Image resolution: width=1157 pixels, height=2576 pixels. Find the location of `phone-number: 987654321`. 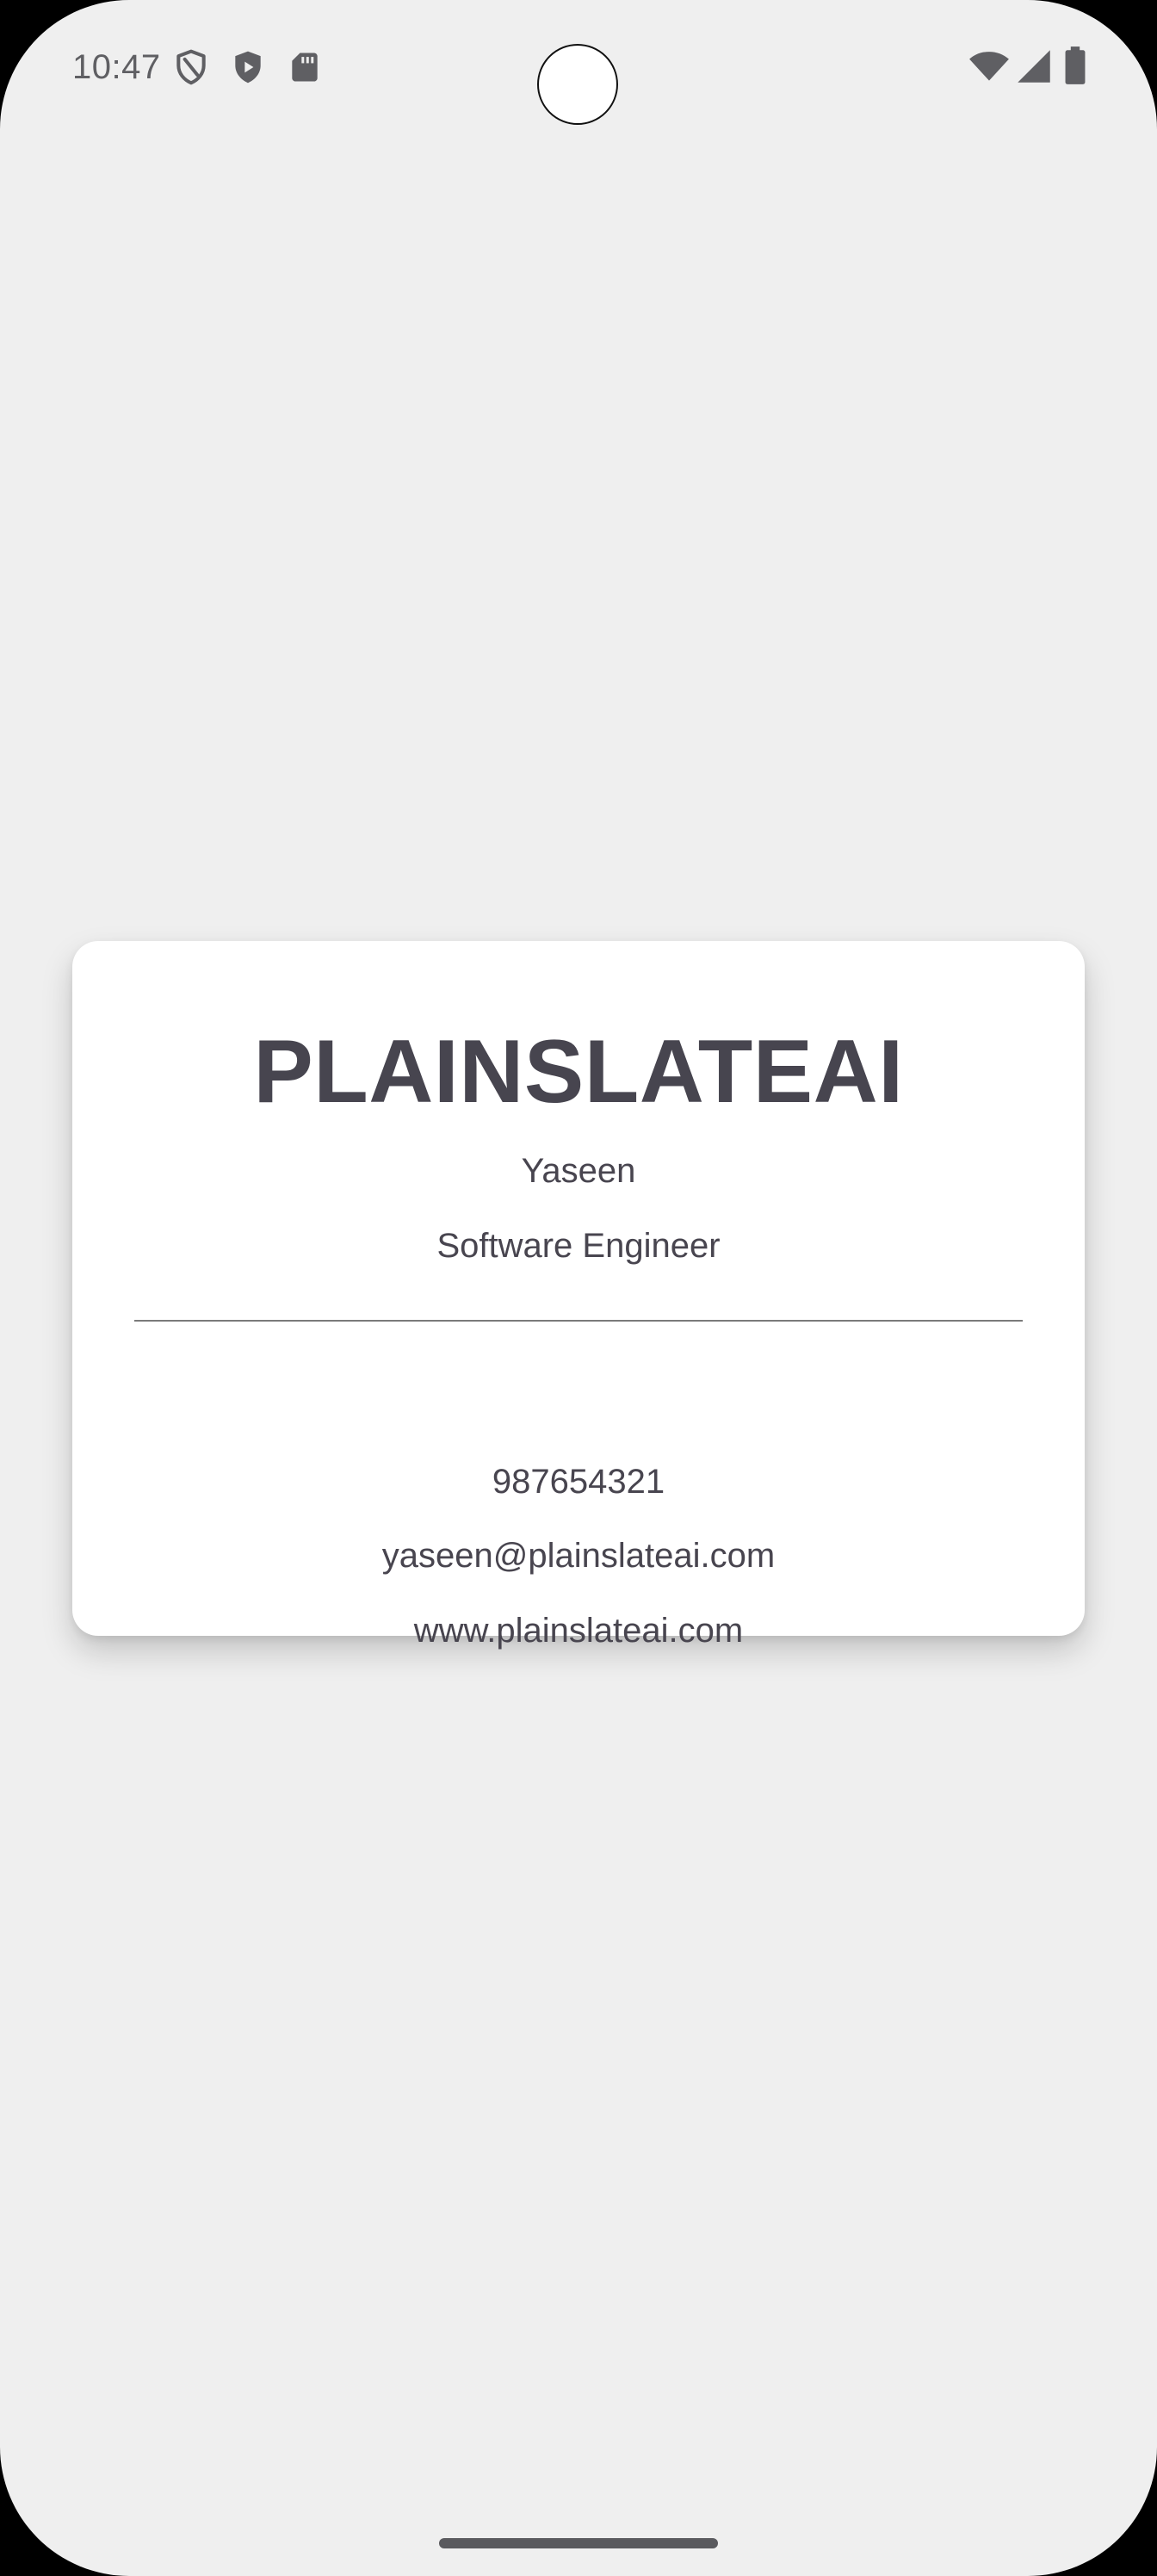

phone-number: 987654321 is located at coordinates (579, 1482).